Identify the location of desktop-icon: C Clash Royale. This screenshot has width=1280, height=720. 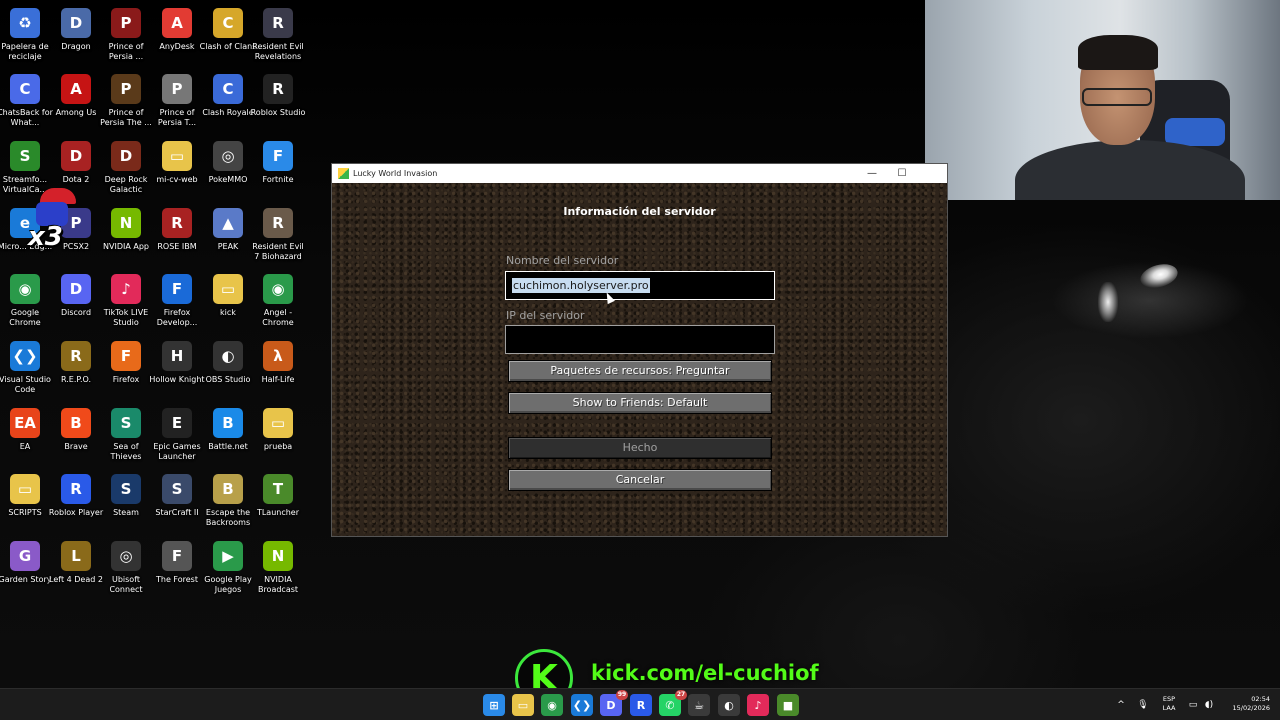
(228, 102).